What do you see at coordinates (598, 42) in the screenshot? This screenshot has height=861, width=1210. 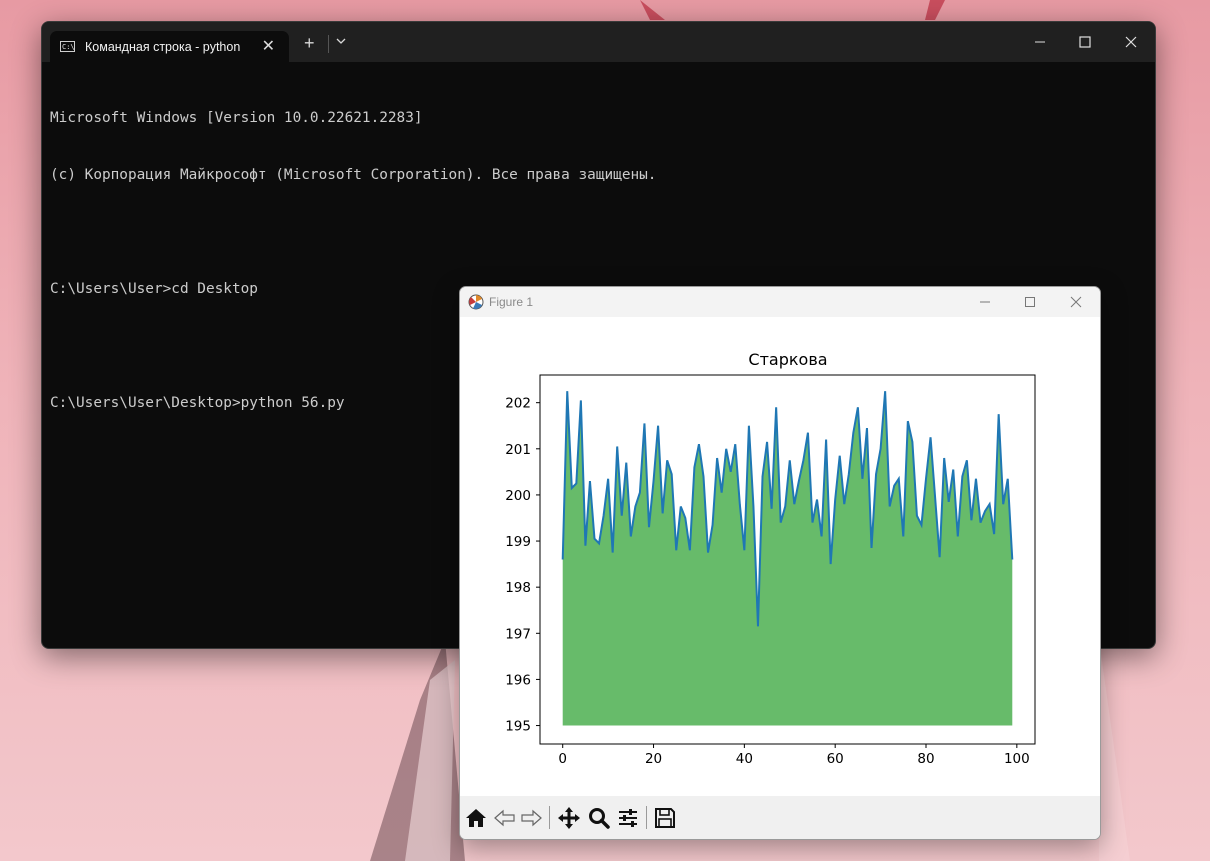 I see `terminal-titlebar: C:\ Командная строка - python ✕ +` at bounding box center [598, 42].